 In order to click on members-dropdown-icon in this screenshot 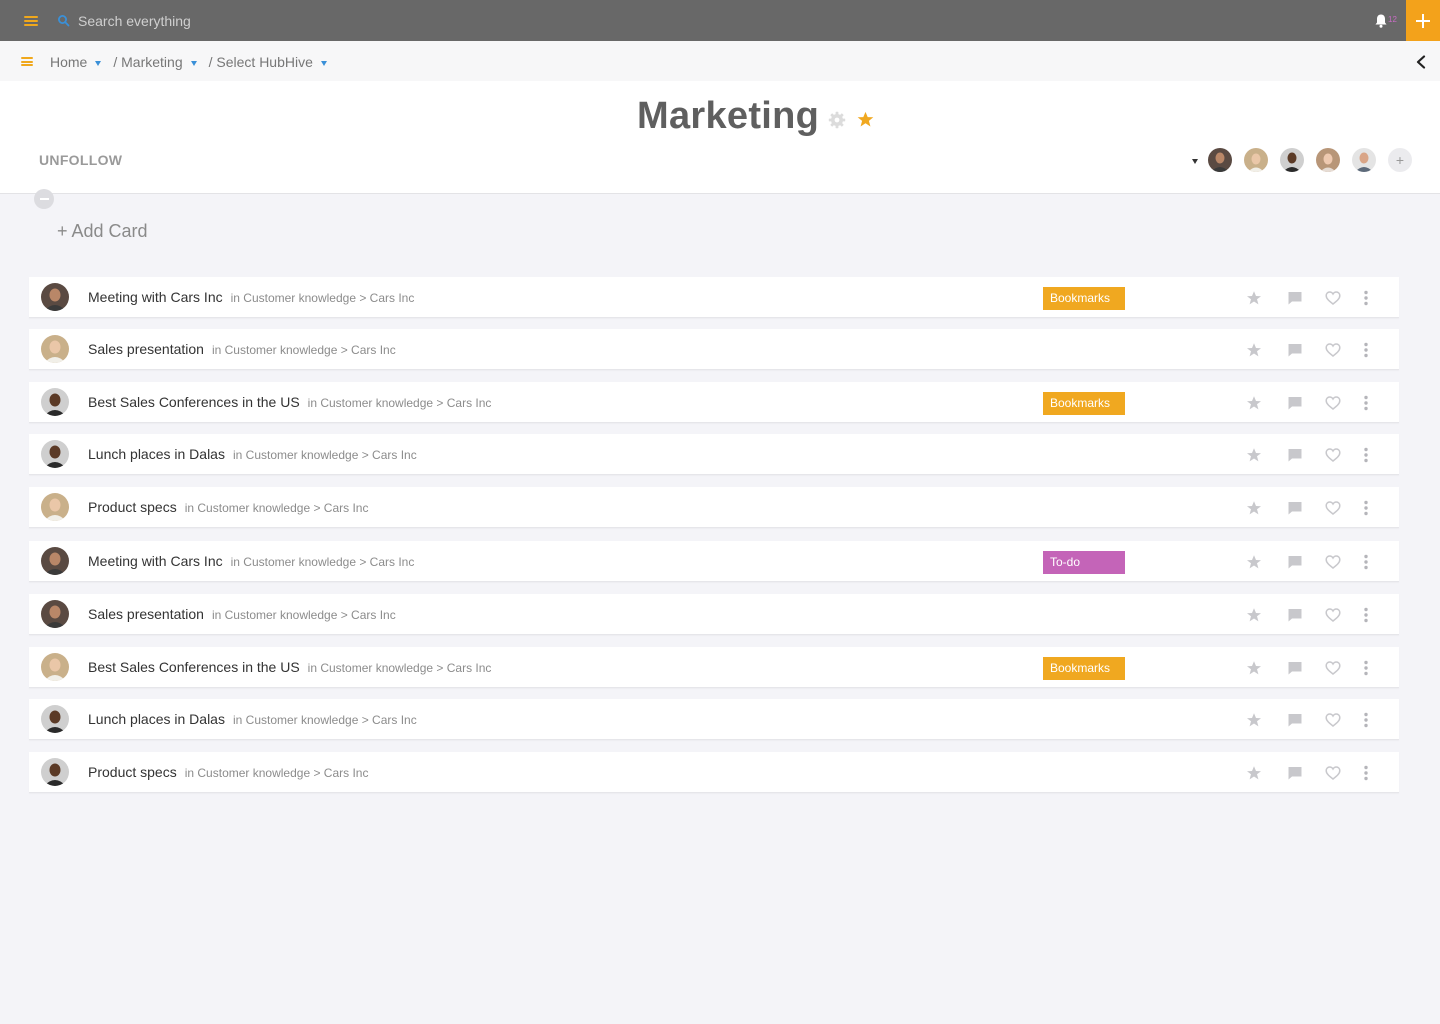, I will do `click(1195, 161)`.